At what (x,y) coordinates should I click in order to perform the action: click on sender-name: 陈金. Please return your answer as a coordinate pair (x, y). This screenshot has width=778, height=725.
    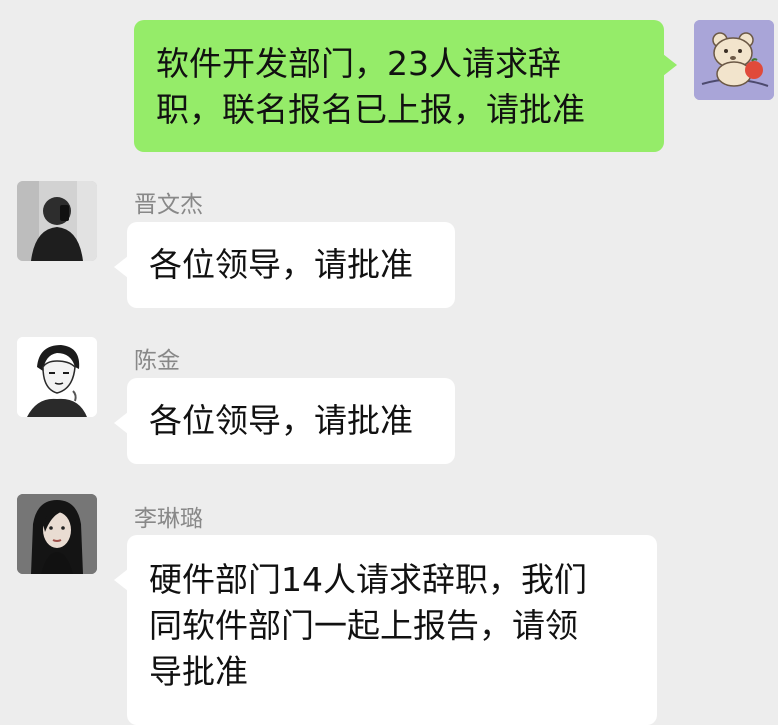
    Looking at the image, I should click on (157, 361).